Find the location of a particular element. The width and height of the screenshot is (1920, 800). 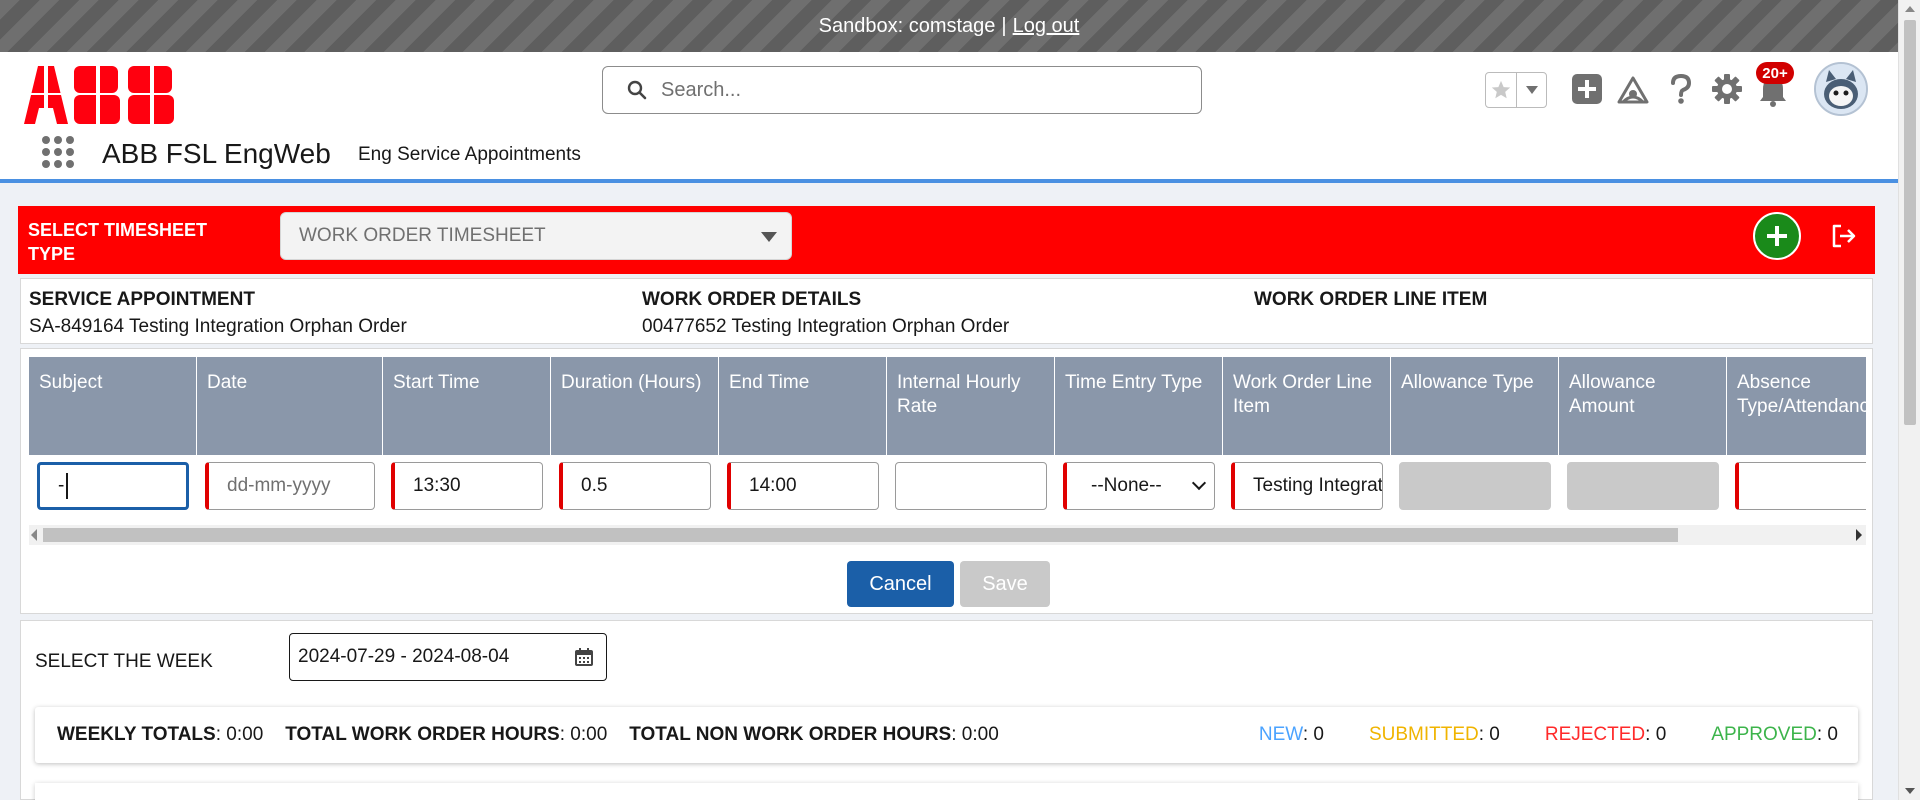

start-time-cell: 13:30 is located at coordinates (467, 486).